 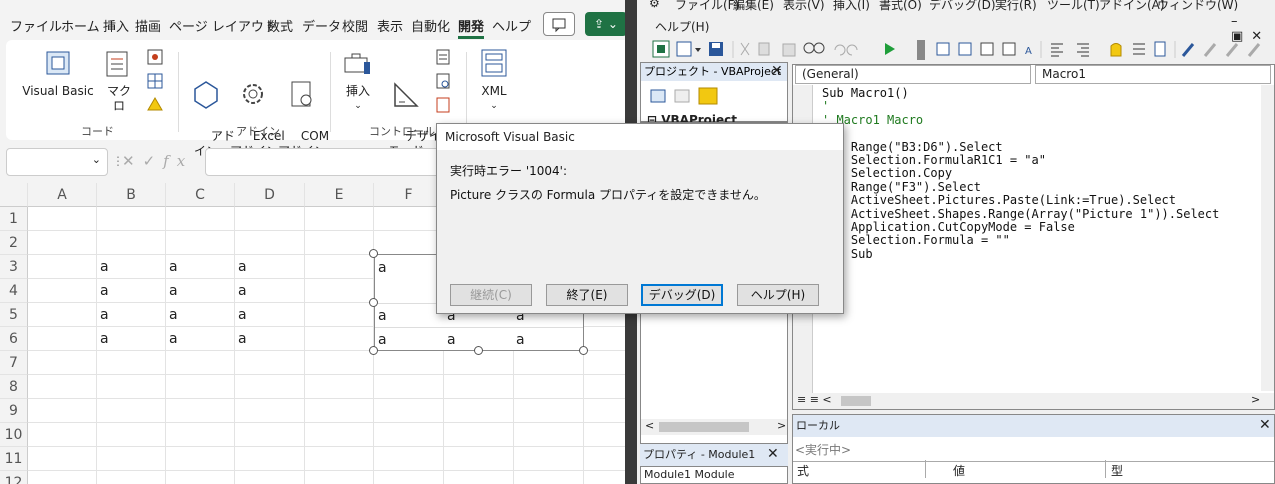 What do you see at coordinates (242, 267) in the screenshot?
I see `cell-D3: a` at bounding box center [242, 267].